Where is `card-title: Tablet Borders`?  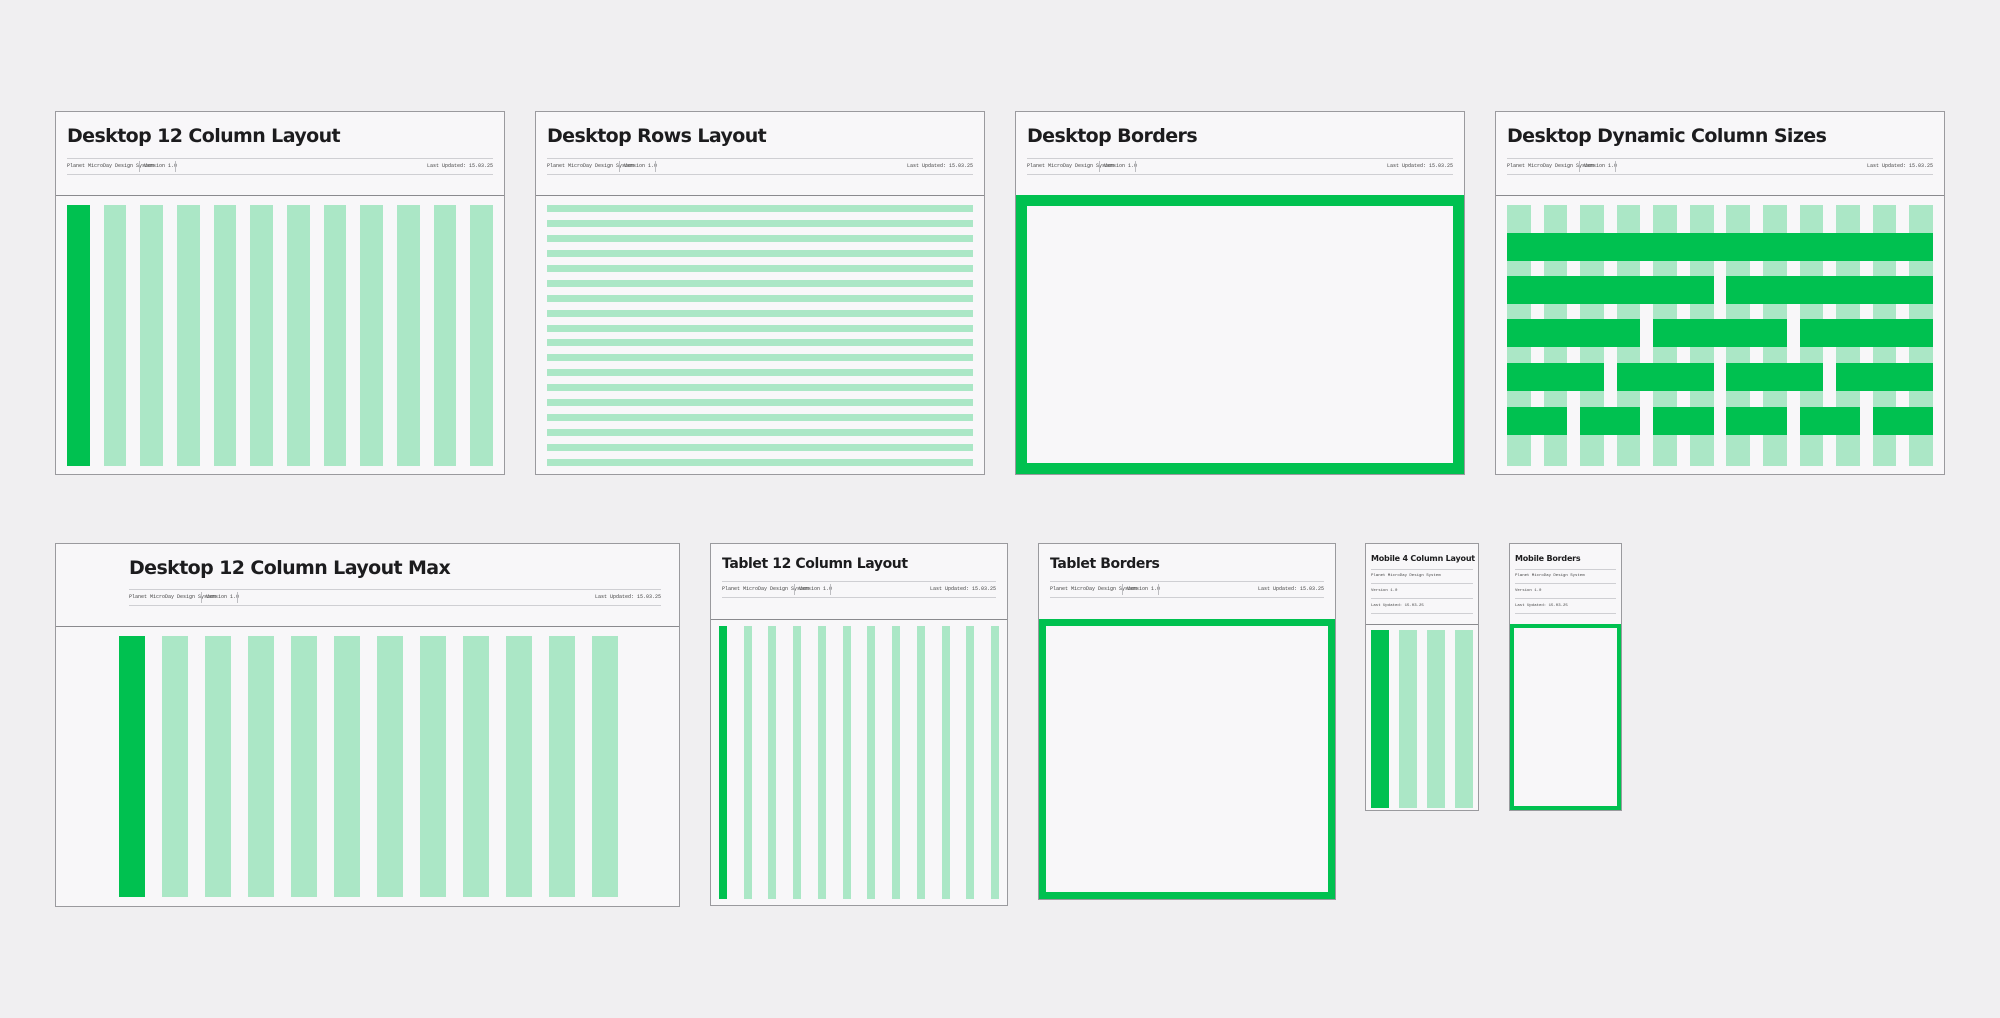 card-title: Tablet Borders is located at coordinates (1105, 564).